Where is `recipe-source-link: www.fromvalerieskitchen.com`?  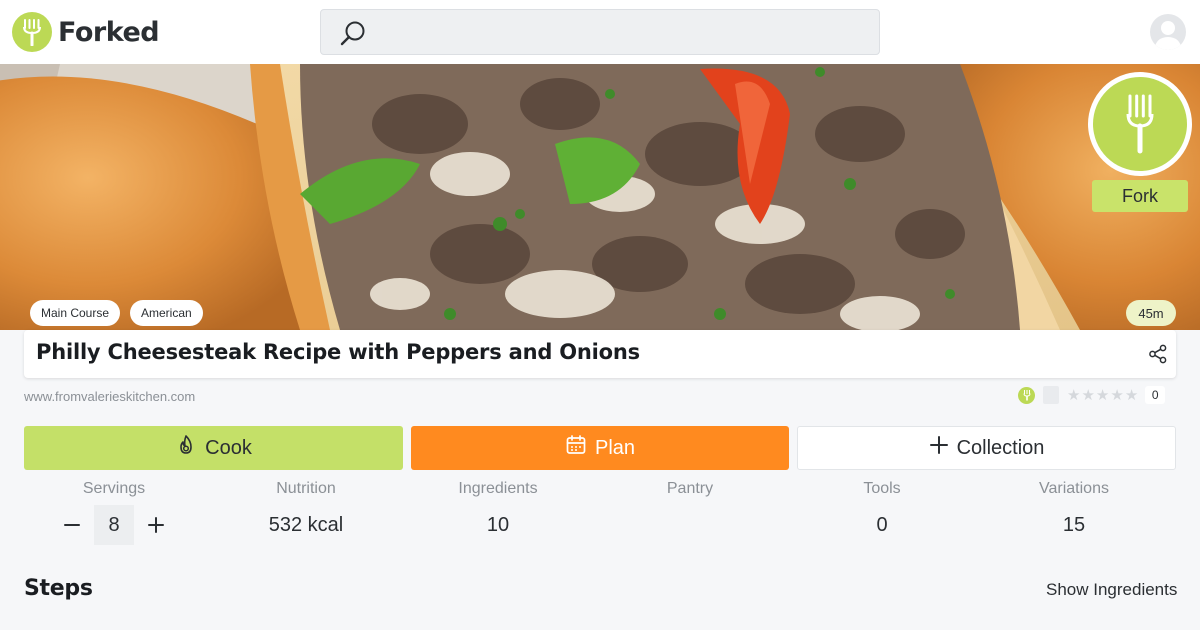 recipe-source-link: www.fromvalerieskitchen.com is located at coordinates (109, 396).